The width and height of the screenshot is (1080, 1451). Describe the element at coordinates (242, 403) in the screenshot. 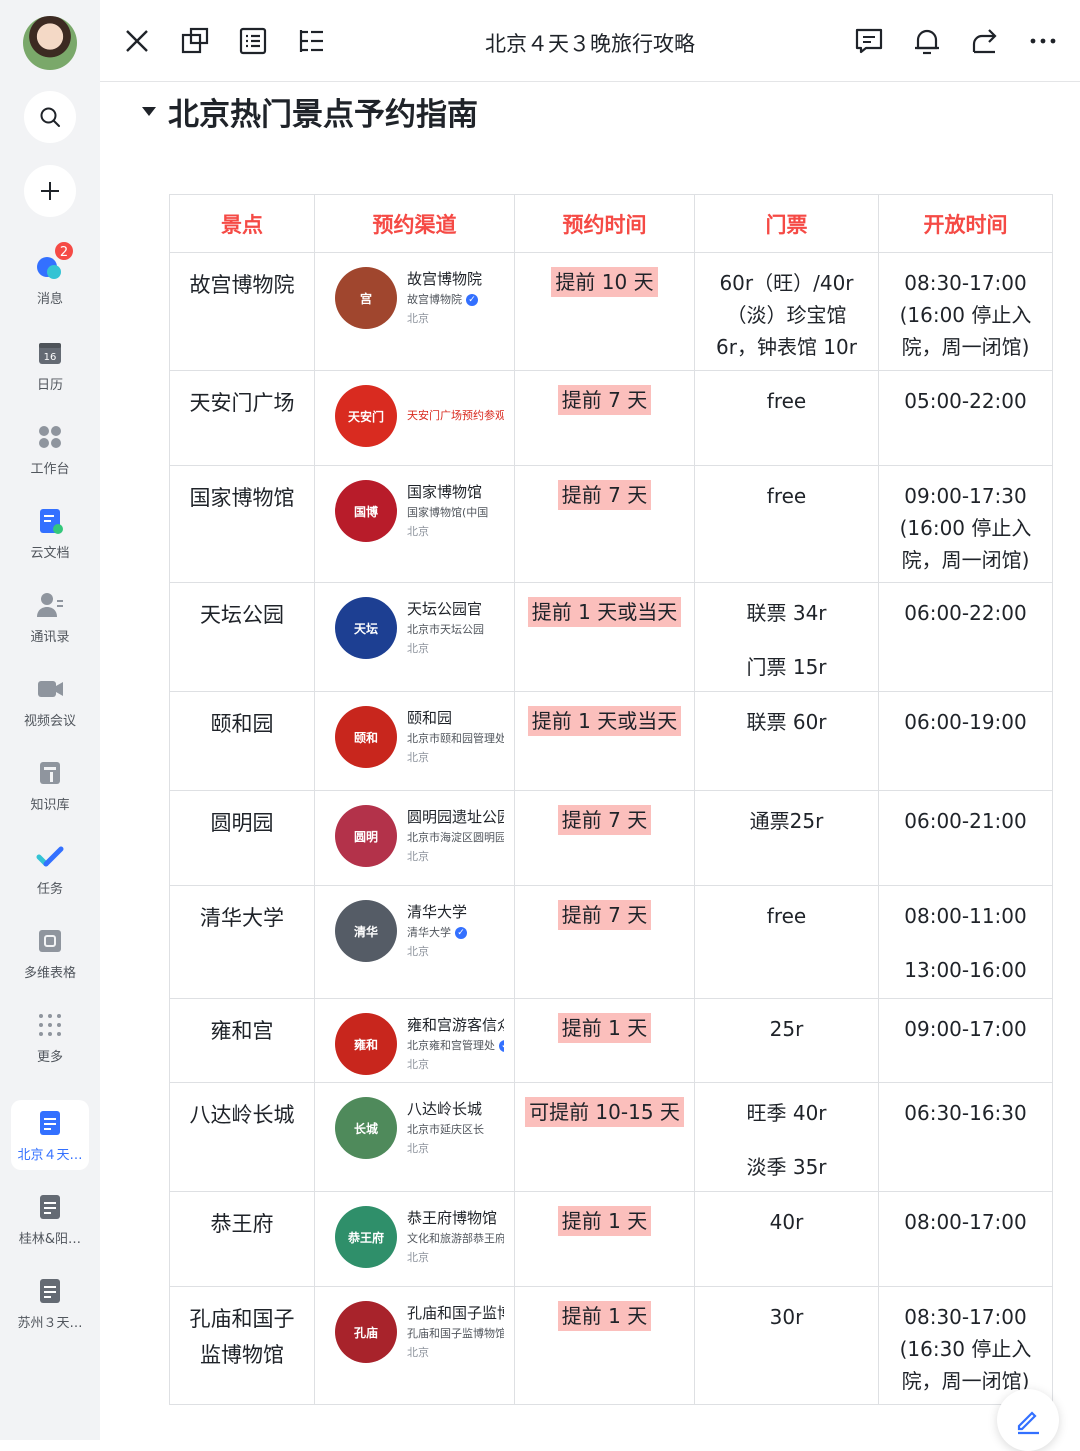

I see `attraction-name: 天安门广场` at that location.